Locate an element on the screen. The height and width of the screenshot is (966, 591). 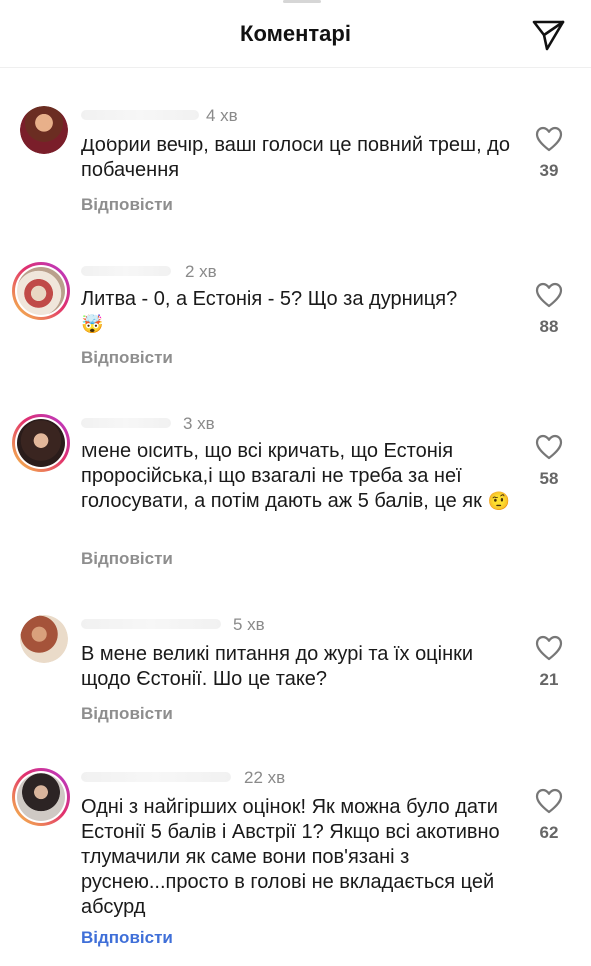
comment-time: 3 хв is located at coordinates (199, 423).